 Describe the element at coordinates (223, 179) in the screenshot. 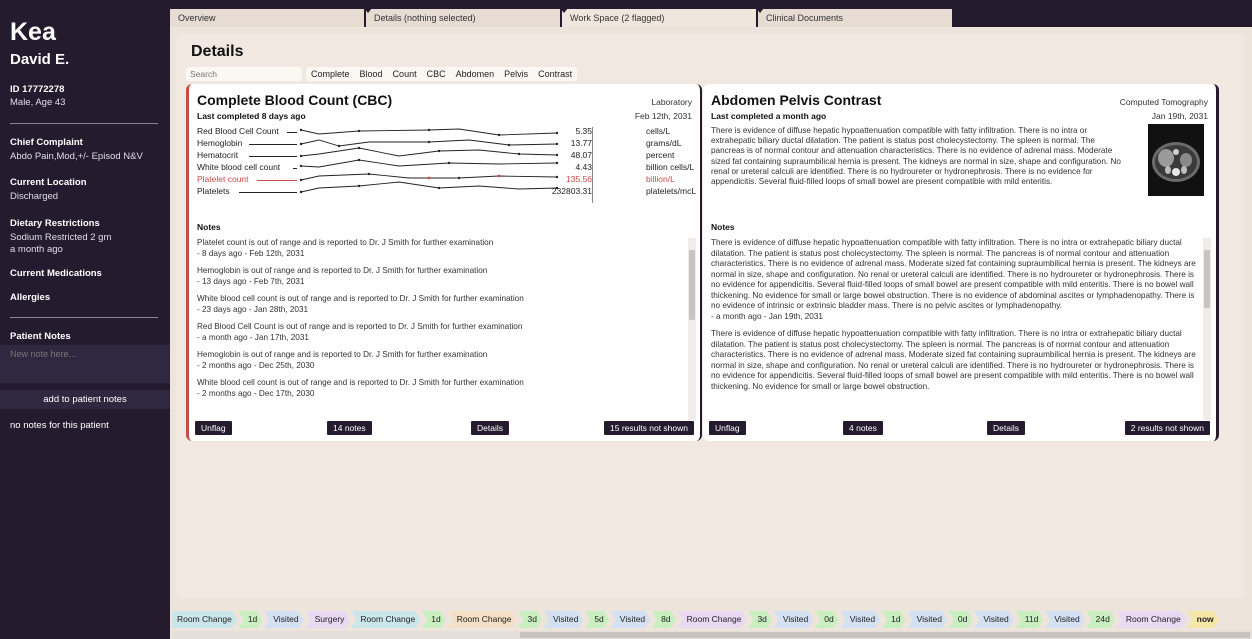

I see `lab-name-flagged: Platelet count` at that location.